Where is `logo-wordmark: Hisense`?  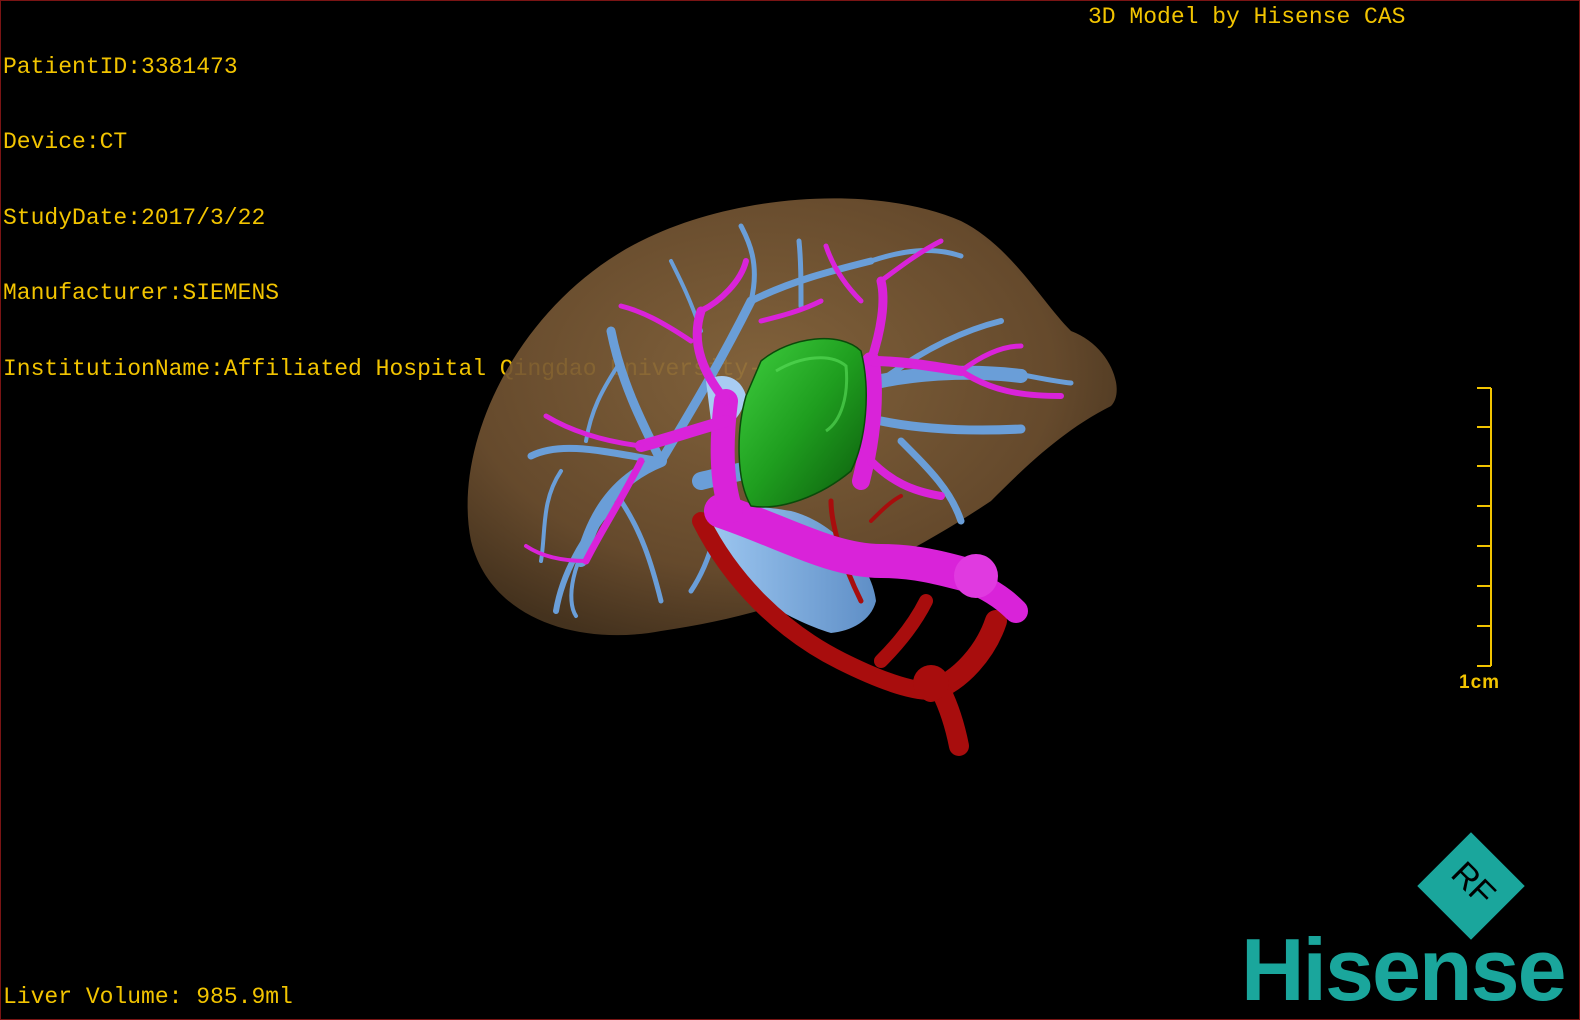 logo-wordmark: Hisense is located at coordinates (1404, 969).